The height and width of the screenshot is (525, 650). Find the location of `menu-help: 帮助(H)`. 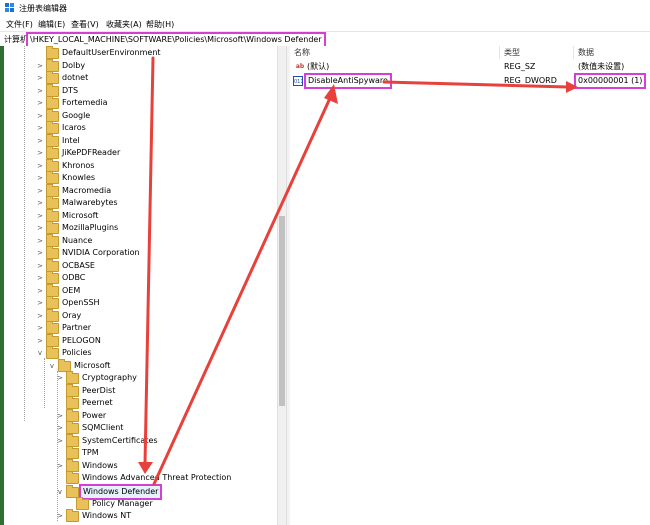

menu-help: 帮助(H) is located at coordinates (160, 24).